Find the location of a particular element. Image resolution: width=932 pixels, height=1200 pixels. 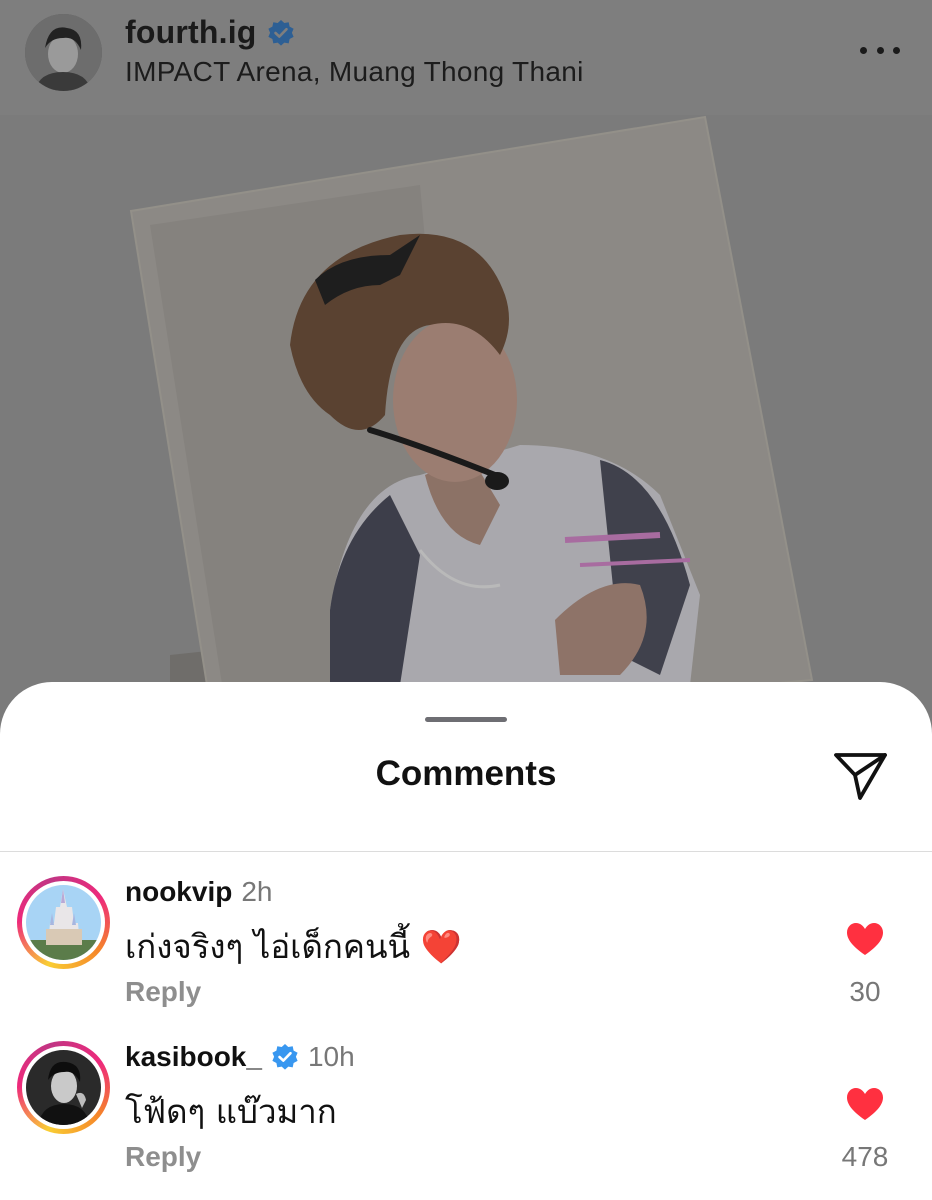

comment-username: kasibook_ is located at coordinates (193, 1057).